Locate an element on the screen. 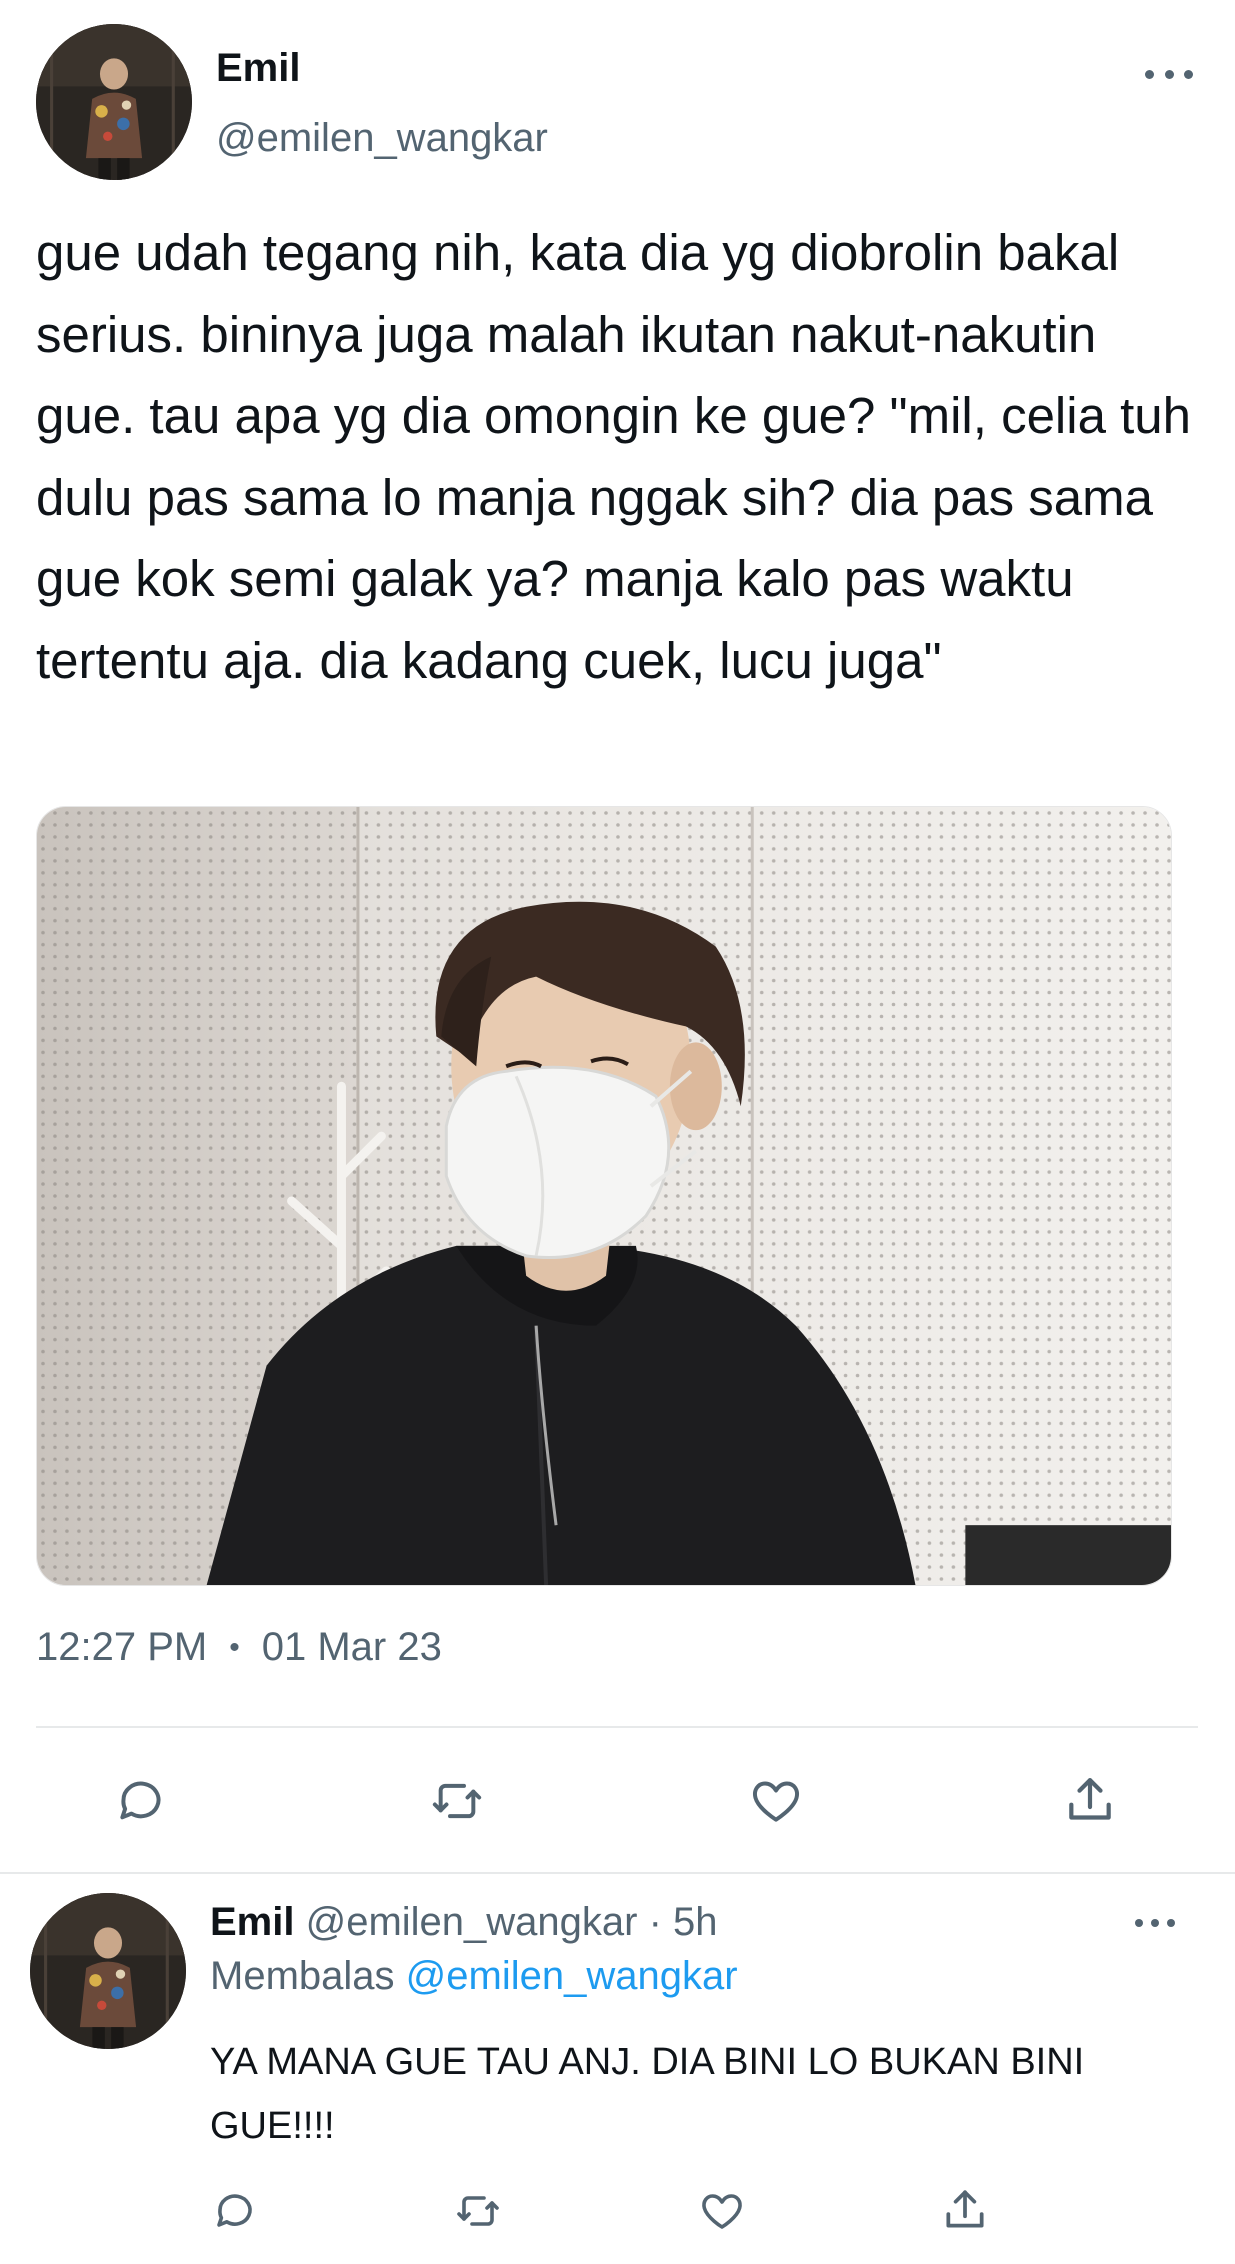 The height and width of the screenshot is (2264, 1235). reply-author-handle: @emilen_wangkar is located at coordinates (472, 1922).